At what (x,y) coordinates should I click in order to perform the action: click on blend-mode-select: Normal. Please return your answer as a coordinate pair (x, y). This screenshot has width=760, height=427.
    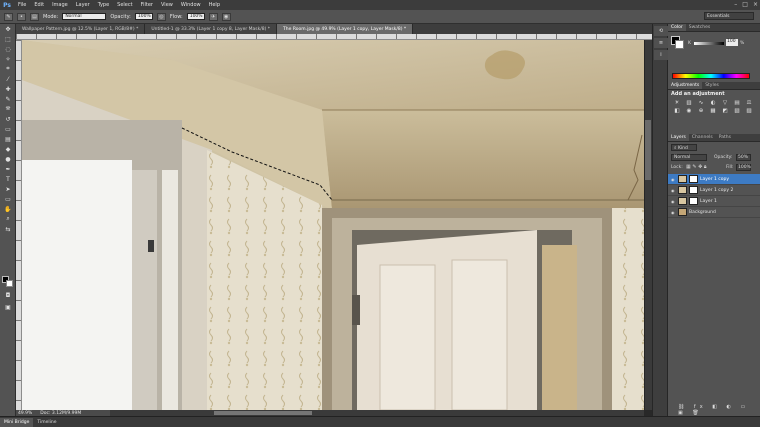
    Looking at the image, I should click on (689, 157).